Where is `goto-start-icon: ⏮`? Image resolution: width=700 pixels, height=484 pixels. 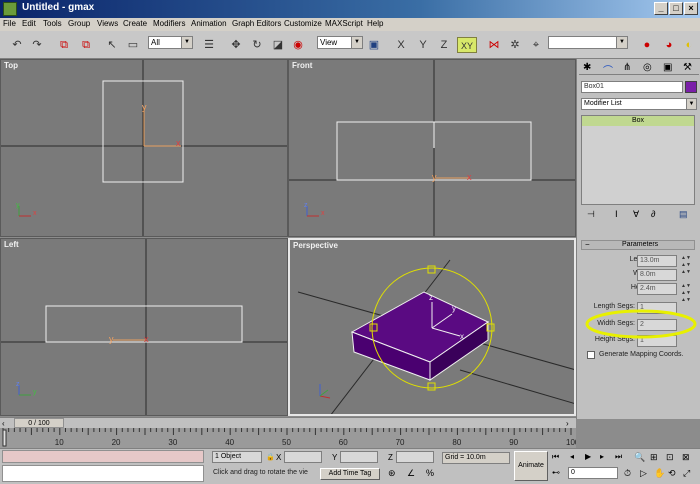 goto-start-icon: ⏮ is located at coordinates (555, 457).